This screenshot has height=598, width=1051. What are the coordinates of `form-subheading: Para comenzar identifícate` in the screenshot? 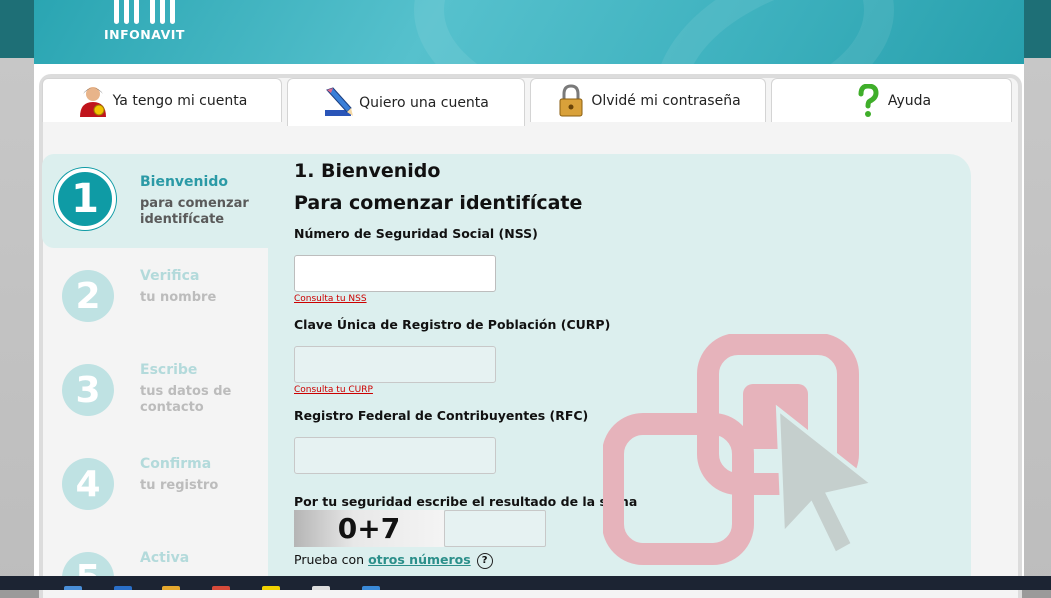 It's located at (438, 203).